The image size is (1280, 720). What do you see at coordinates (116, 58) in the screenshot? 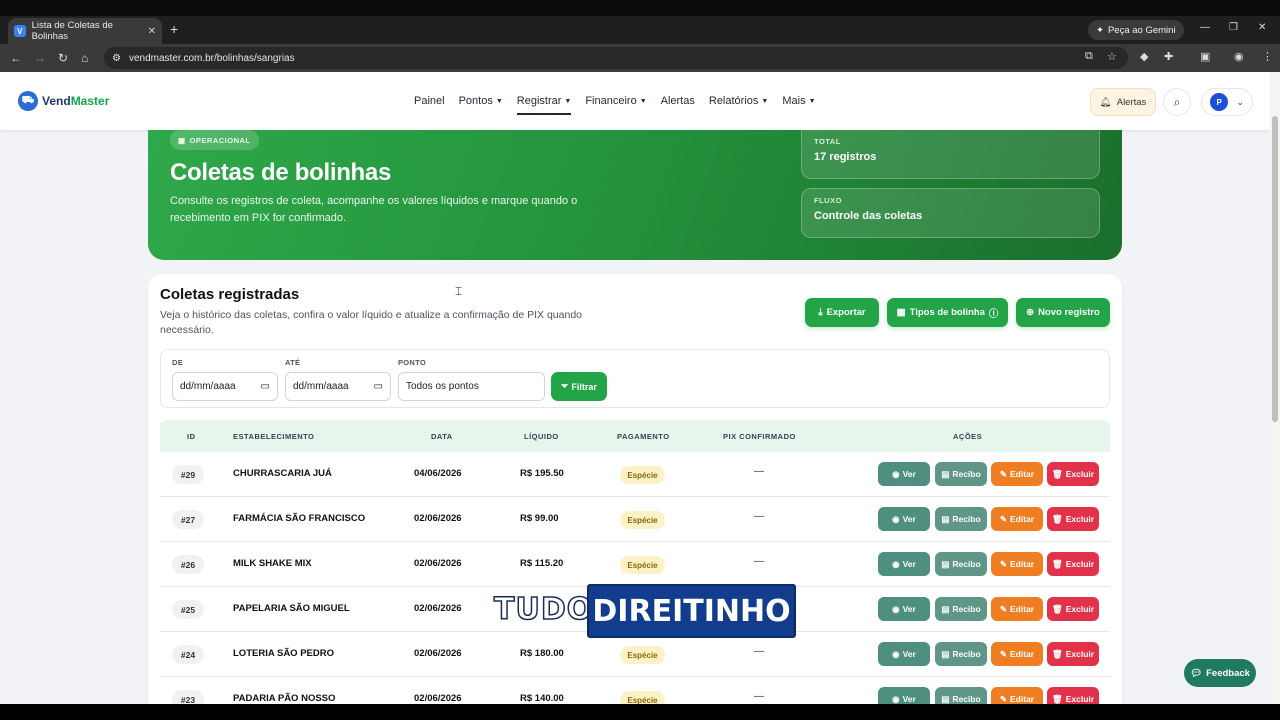
I see `site-info-icon: ⚙` at bounding box center [116, 58].